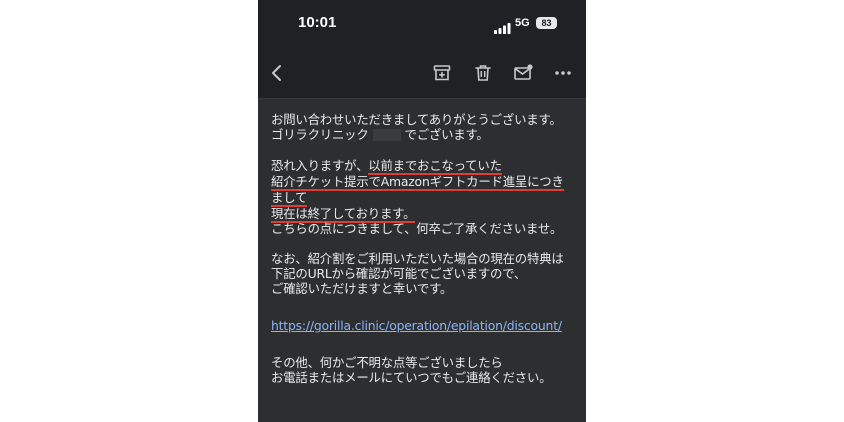 This screenshot has width=844, height=422. Describe the element at coordinates (317, 22) in the screenshot. I see `status-time: 10:01` at that location.